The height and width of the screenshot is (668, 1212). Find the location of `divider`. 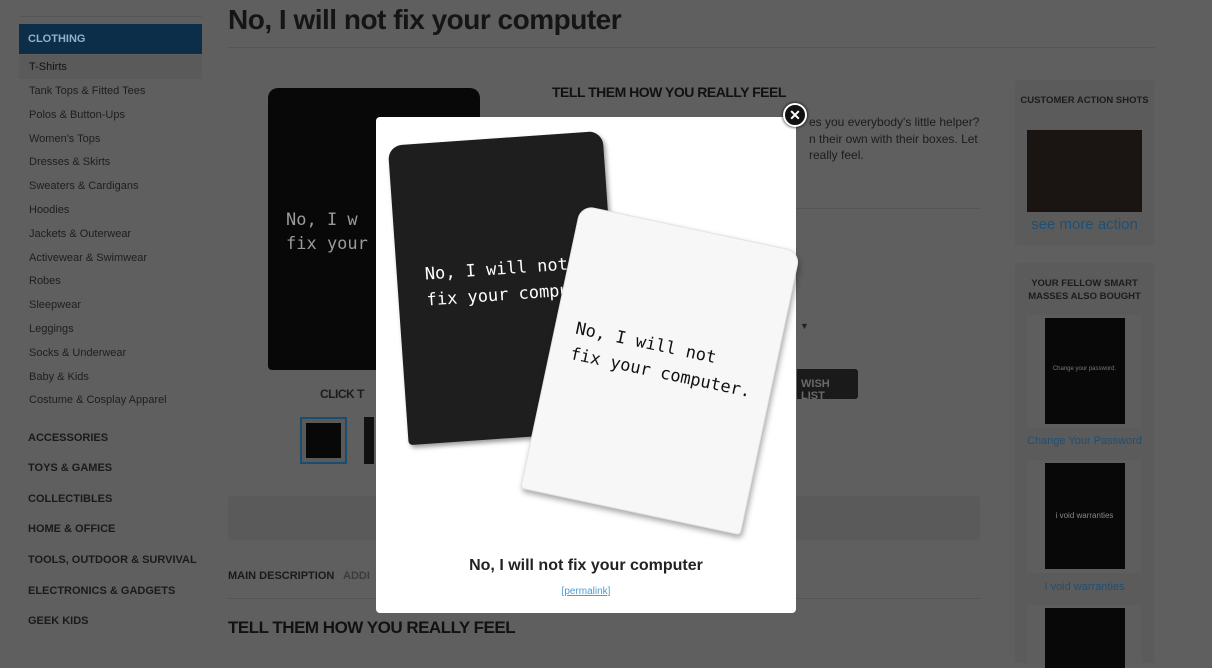

divider is located at coordinates (888, 208).